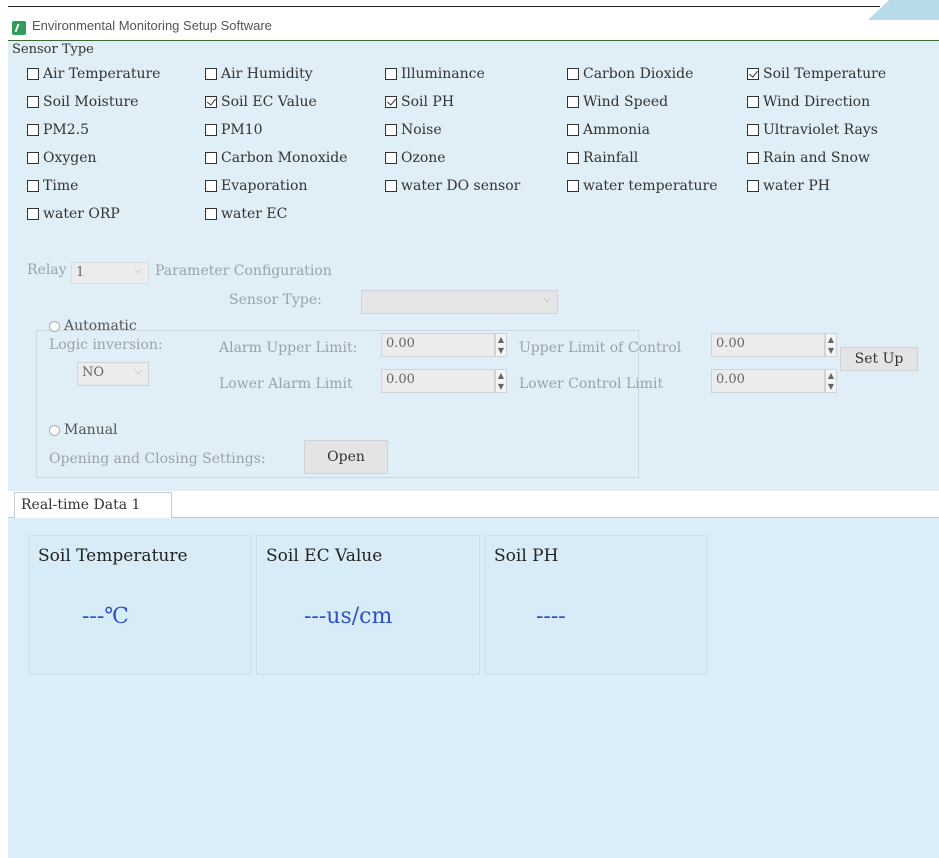 The height and width of the screenshot is (858, 939). What do you see at coordinates (638, 74) in the screenshot?
I see `sensor-checkbox-label: Carbon Dioxide` at bounding box center [638, 74].